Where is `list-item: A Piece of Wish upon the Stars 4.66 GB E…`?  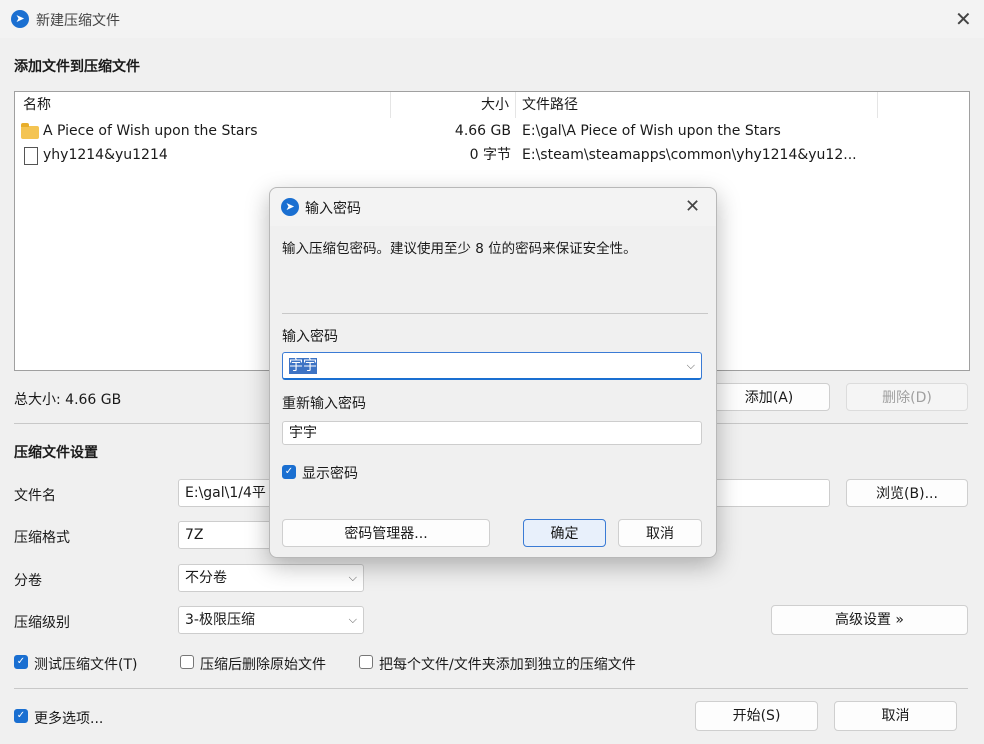
list-item: A Piece of Wish upon the Stars 4.66 GB E… is located at coordinates (492, 131).